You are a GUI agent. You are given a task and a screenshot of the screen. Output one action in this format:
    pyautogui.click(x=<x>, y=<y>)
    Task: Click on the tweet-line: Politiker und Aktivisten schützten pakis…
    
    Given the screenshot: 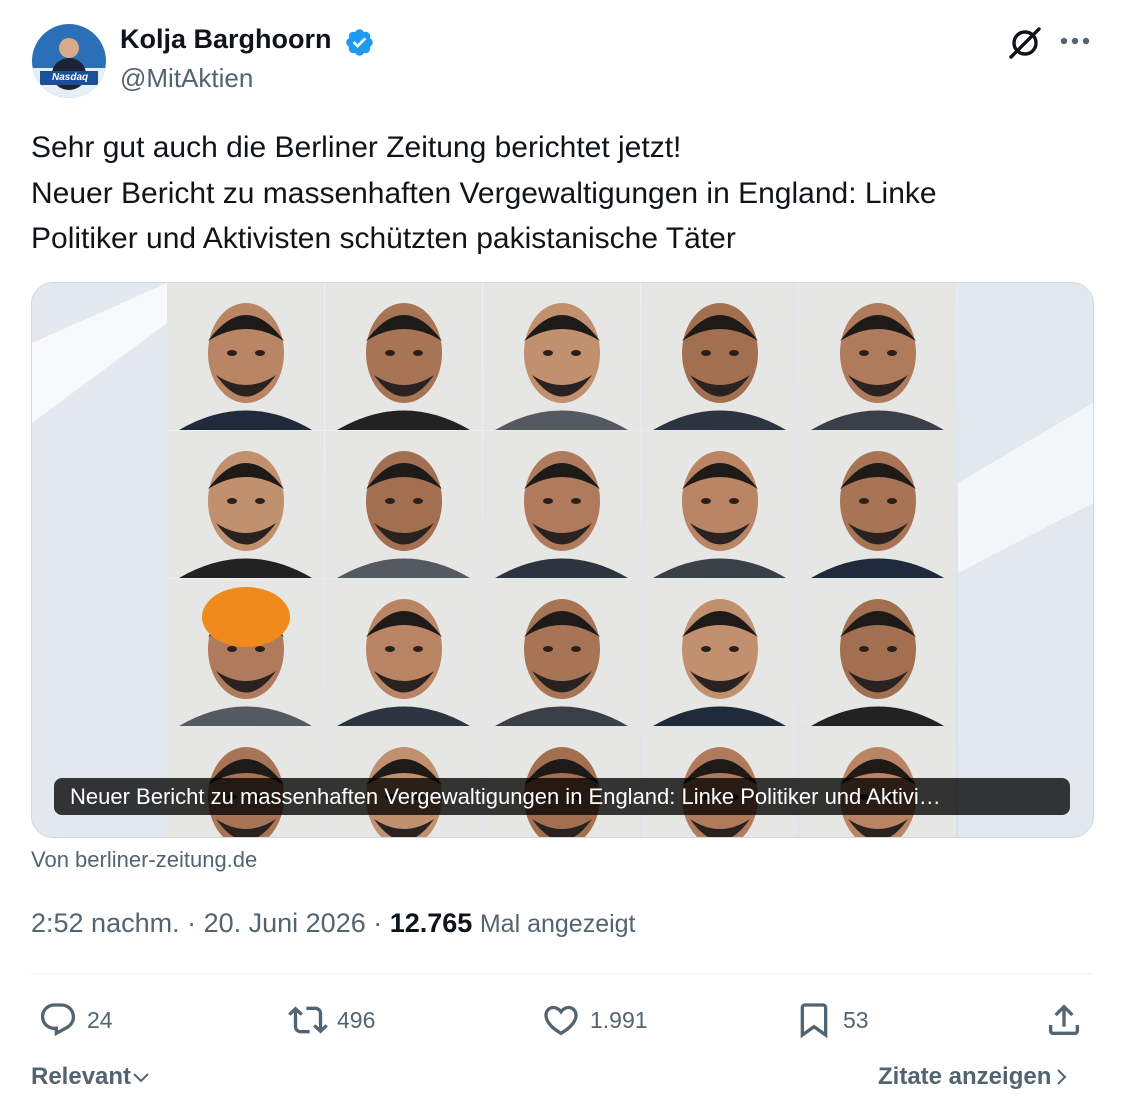 What is the action you would take?
    pyautogui.click(x=383, y=238)
    